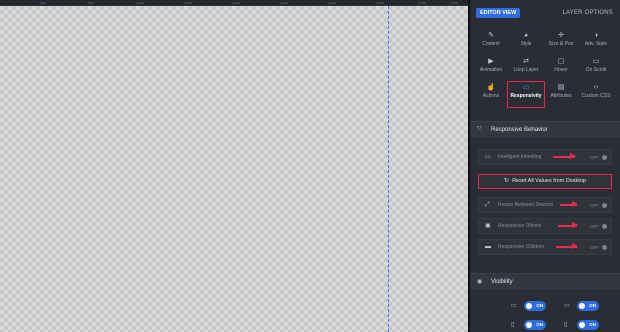 The image size is (620, 332). I want to click on visibility-header: ◉ Visibility, so click(545, 281).